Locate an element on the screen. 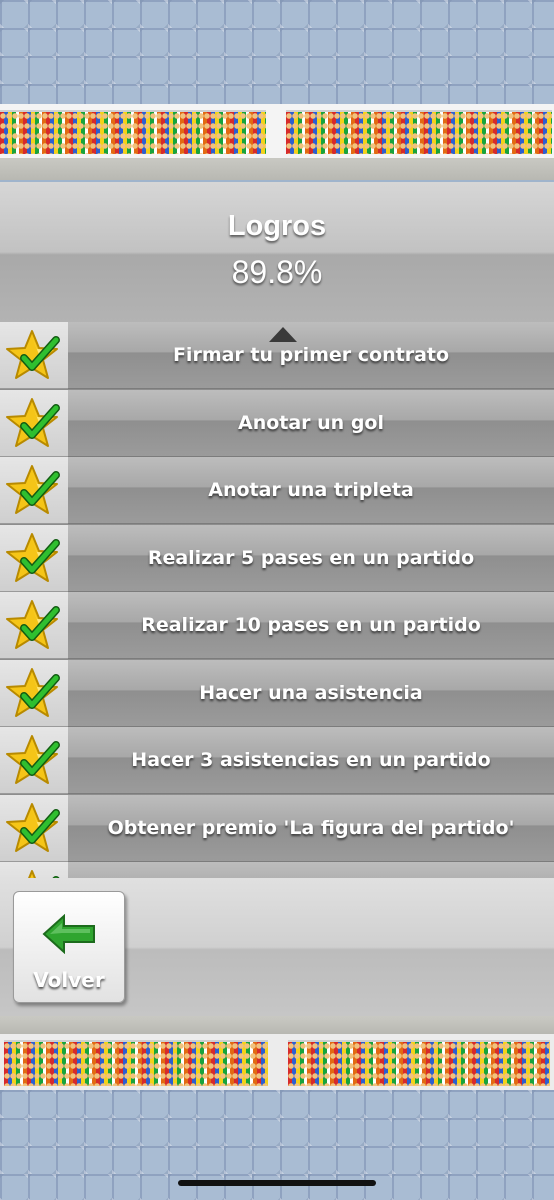  achievement-row is located at coordinates (277, 870).